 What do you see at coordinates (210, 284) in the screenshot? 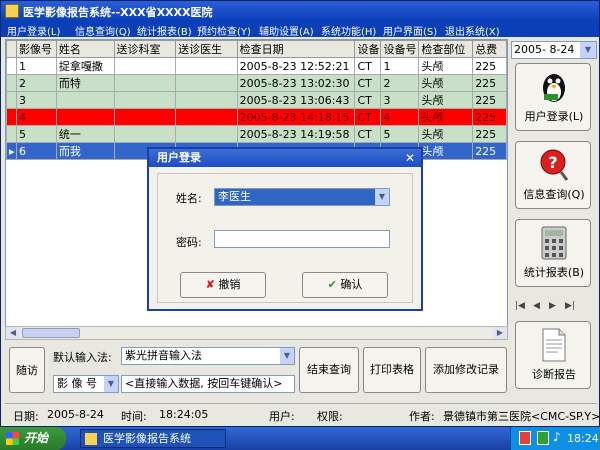
I see `cancel-x-icon: ✘` at bounding box center [210, 284].